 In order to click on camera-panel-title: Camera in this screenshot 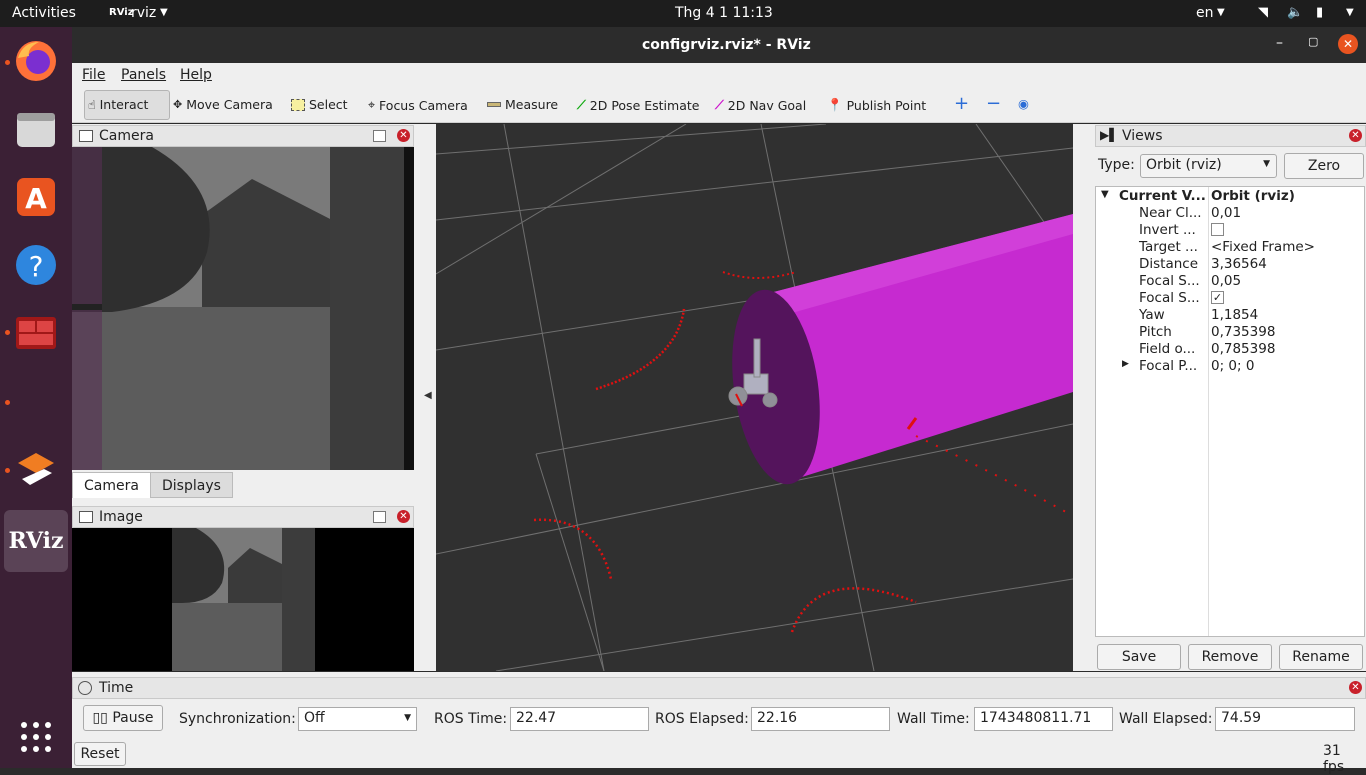, I will do `click(126, 136)`.